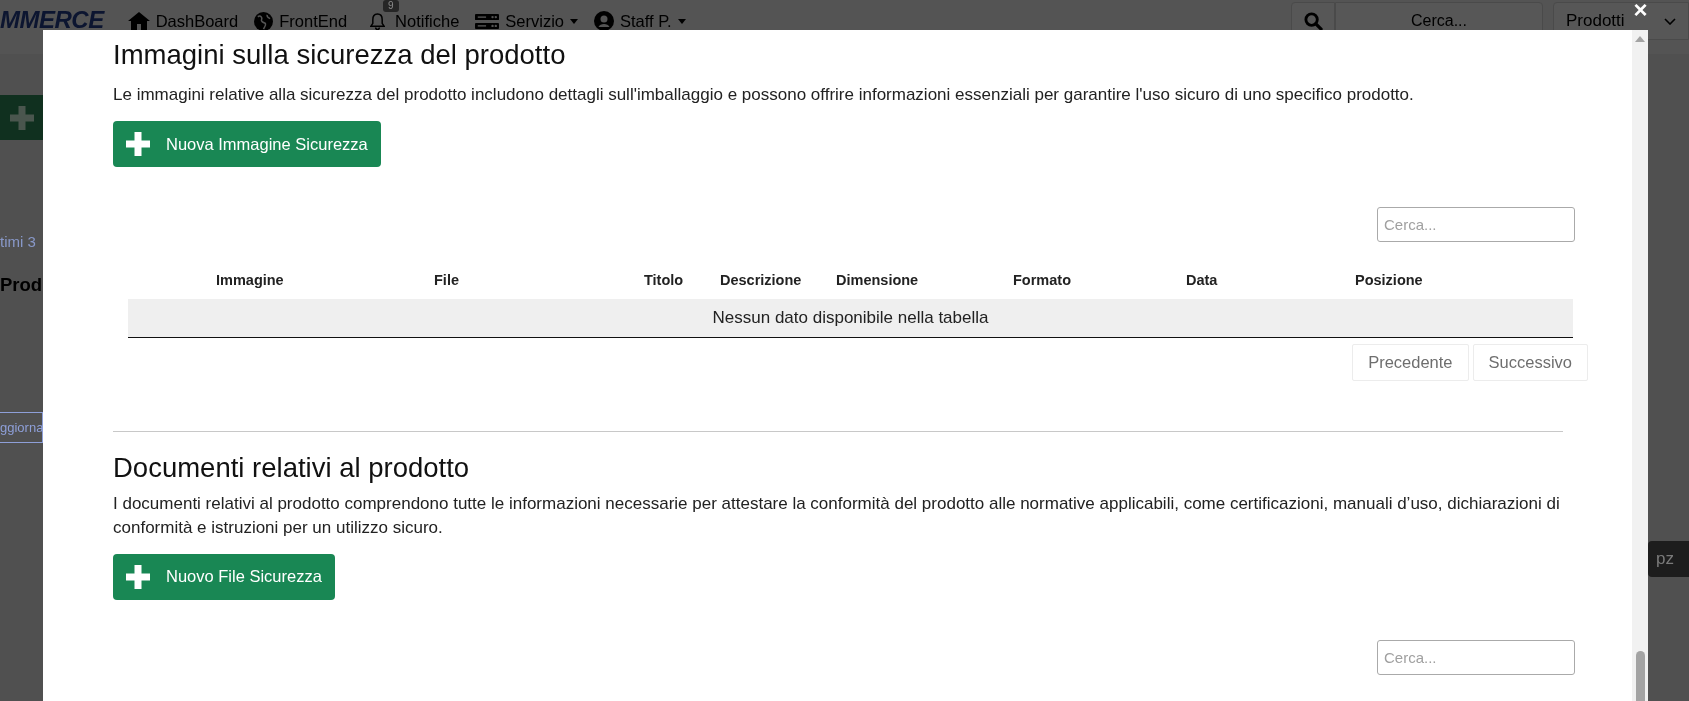  Describe the element at coordinates (301, 21) in the screenshot. I see `nav-link: FrontEnd` at that location.